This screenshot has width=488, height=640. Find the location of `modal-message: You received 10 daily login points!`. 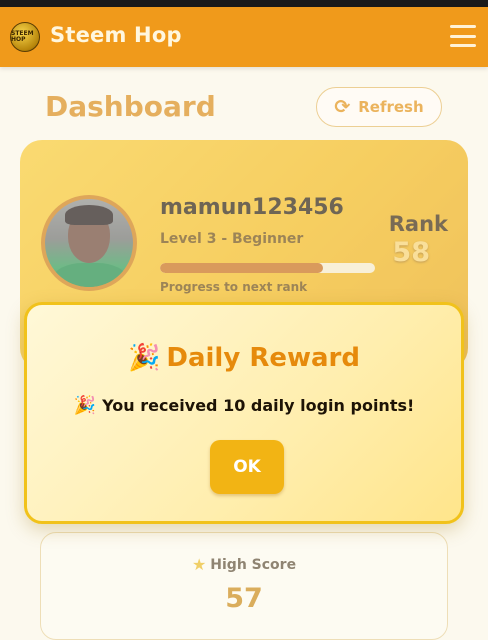

modal-message: You received 10 daily login points! is located at coordinates (258, 405).